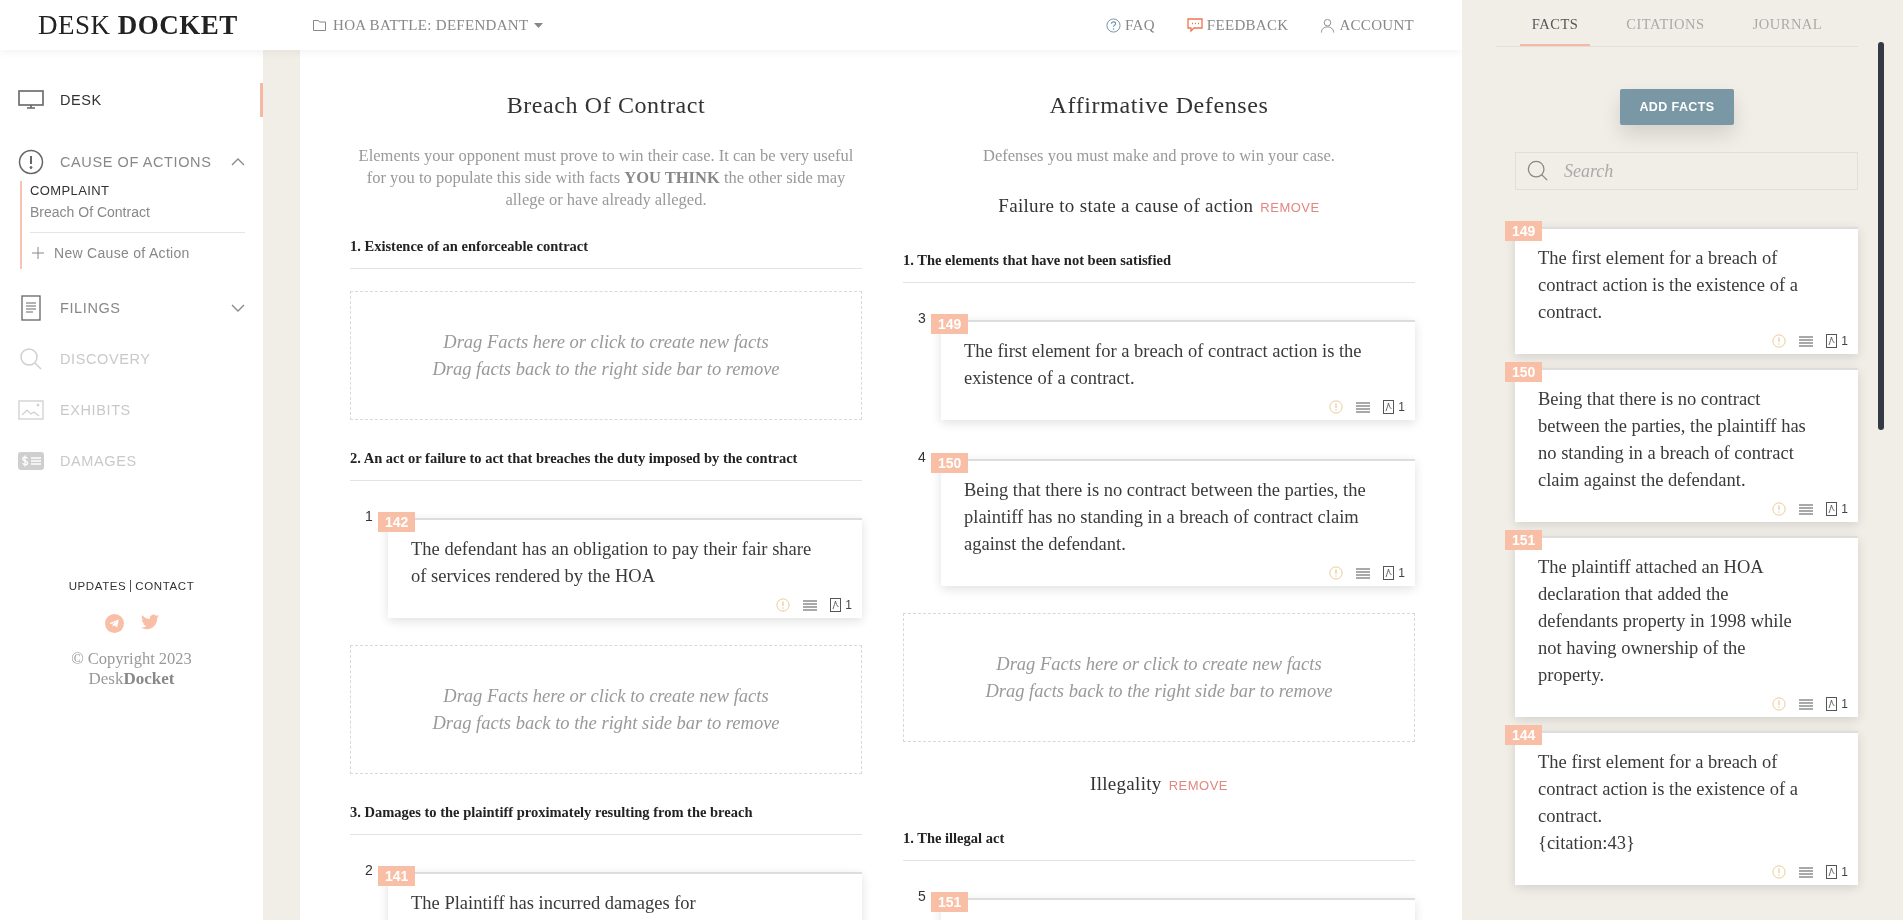  I want to click on caret-icon, so click(539, 25).